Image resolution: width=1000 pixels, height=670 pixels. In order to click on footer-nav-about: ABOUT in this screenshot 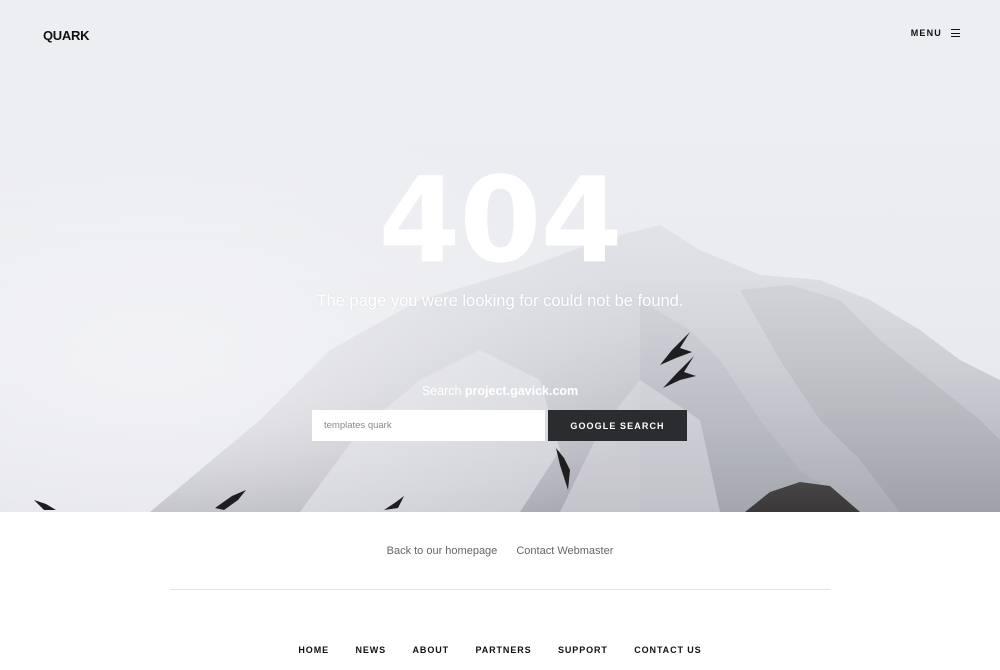, I will do `click(431, 650)`.